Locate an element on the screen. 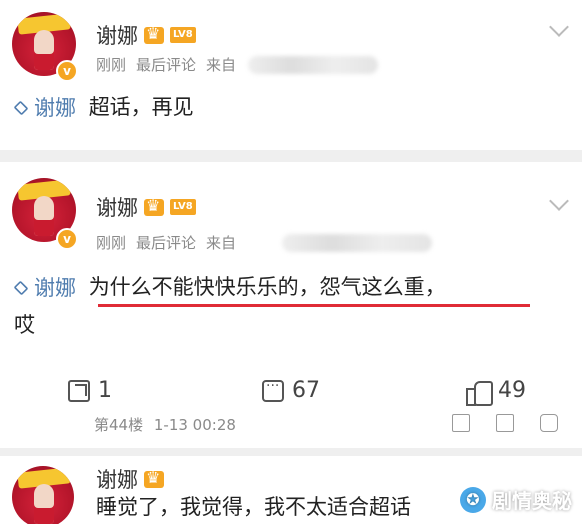  like-count: 49 is located at coordinates (512, 390).